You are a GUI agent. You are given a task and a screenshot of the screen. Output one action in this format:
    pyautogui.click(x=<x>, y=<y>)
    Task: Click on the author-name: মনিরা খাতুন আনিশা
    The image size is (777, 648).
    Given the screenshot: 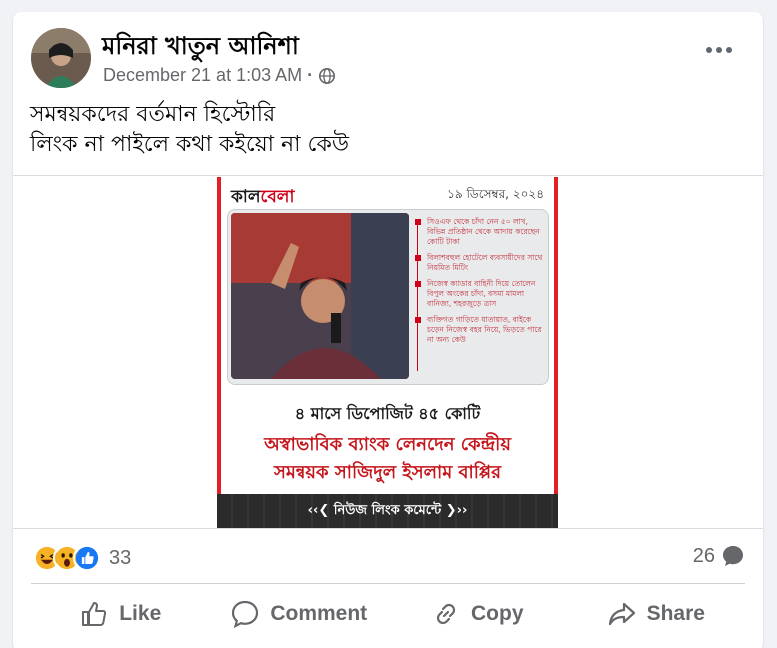 What is the action you would take?
    pyautogui.click(x=200, y=48)
    